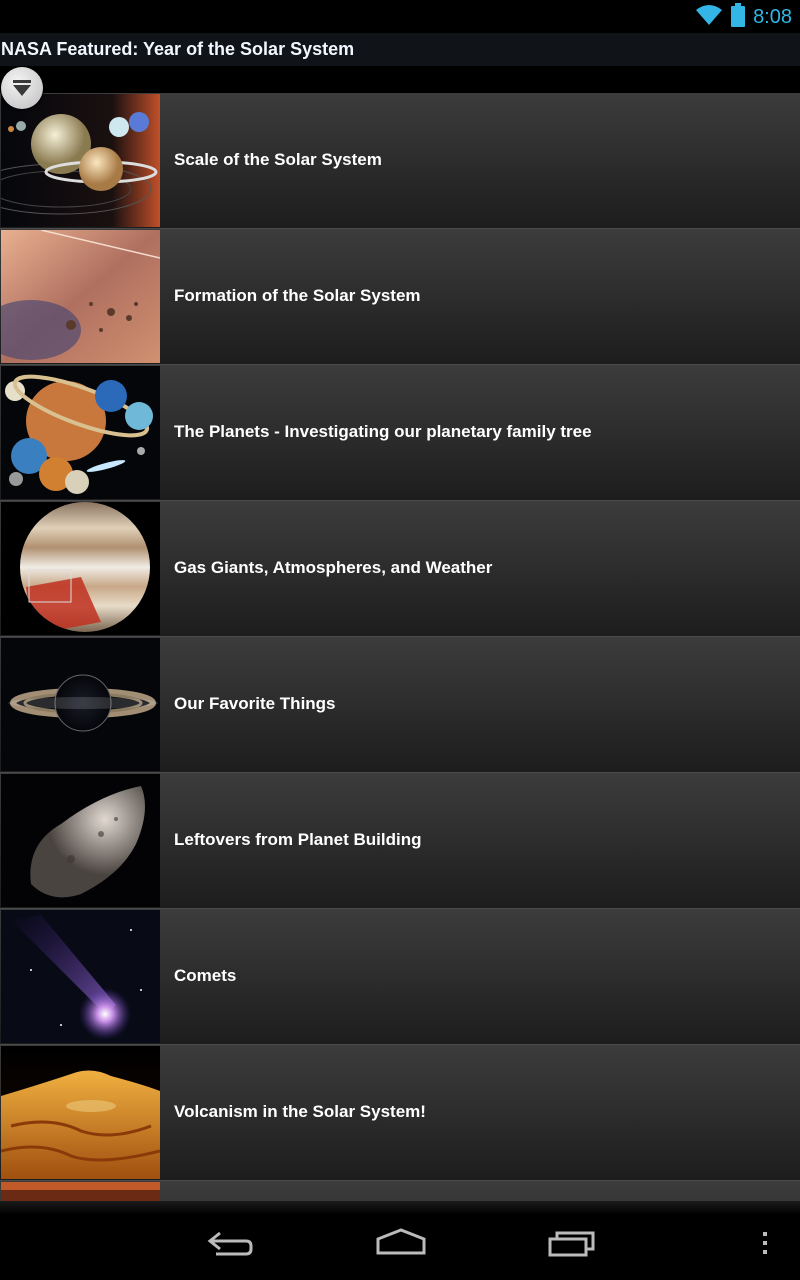 This screenshot has height=1280, width=800. Describe the element at coordinates (772, 16) in the screenshot. I see `status-time: 8:08` at that location.